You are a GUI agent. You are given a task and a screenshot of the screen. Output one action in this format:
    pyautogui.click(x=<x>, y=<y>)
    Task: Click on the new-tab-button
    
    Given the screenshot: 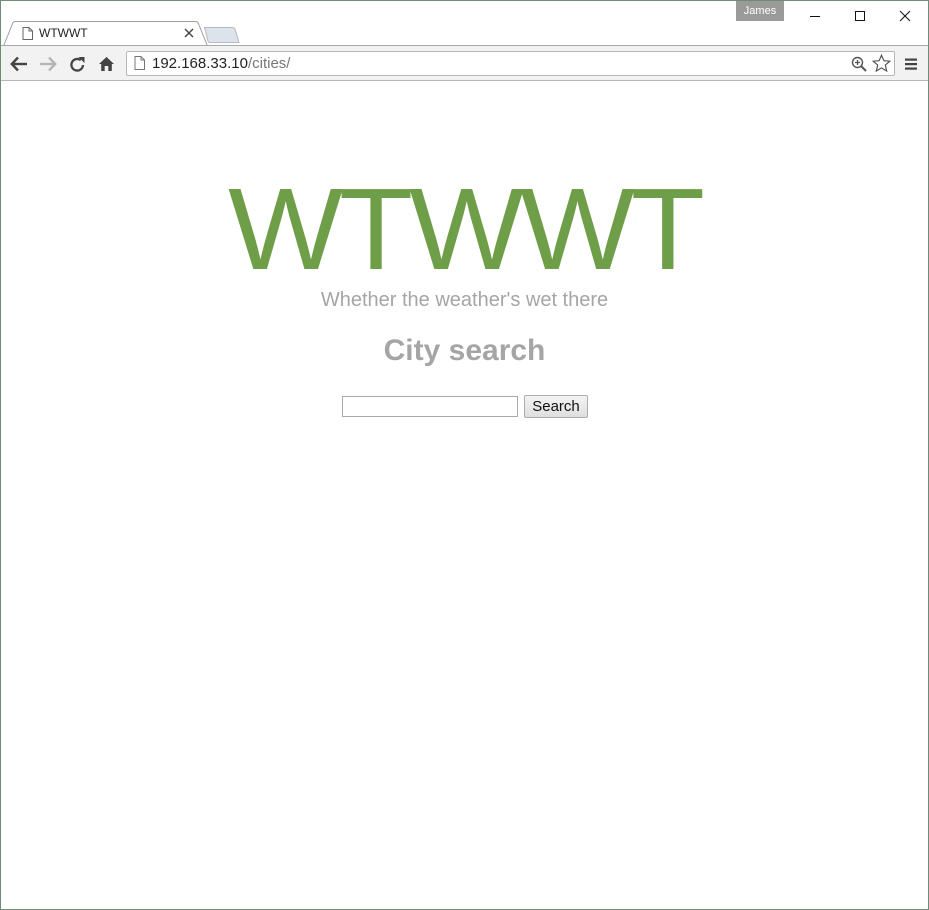 What is the action you would take?
    pyautogui.click(x=222, y=35)
    